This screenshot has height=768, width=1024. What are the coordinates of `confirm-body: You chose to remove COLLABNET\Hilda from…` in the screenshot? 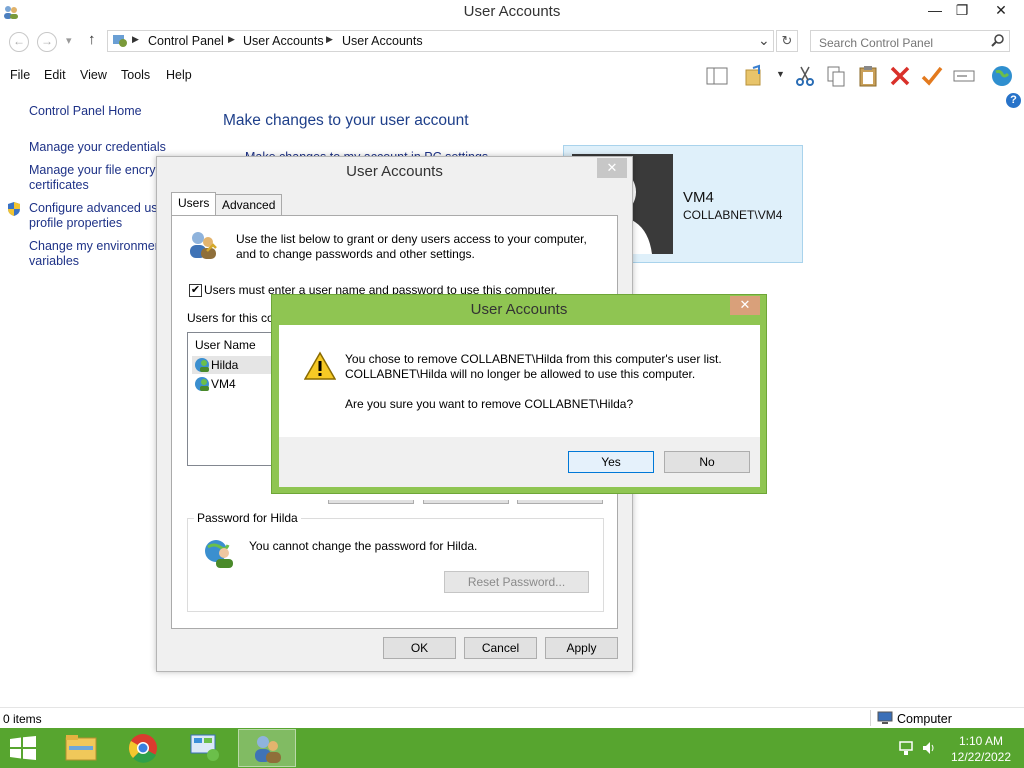 It's located at (519, 406).